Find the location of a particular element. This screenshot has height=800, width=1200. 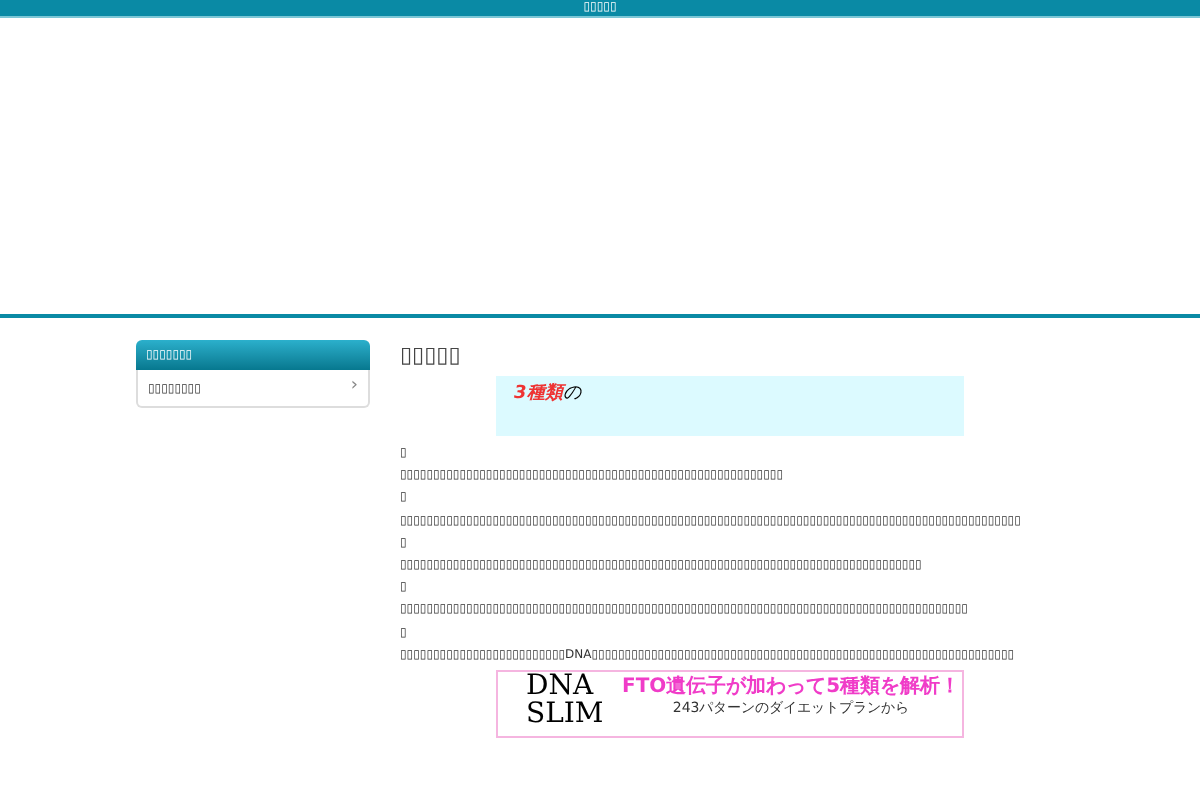

banner-headline: FTO遺伝子が加わって5種類を解析！ is located at coordinates (791, 687).